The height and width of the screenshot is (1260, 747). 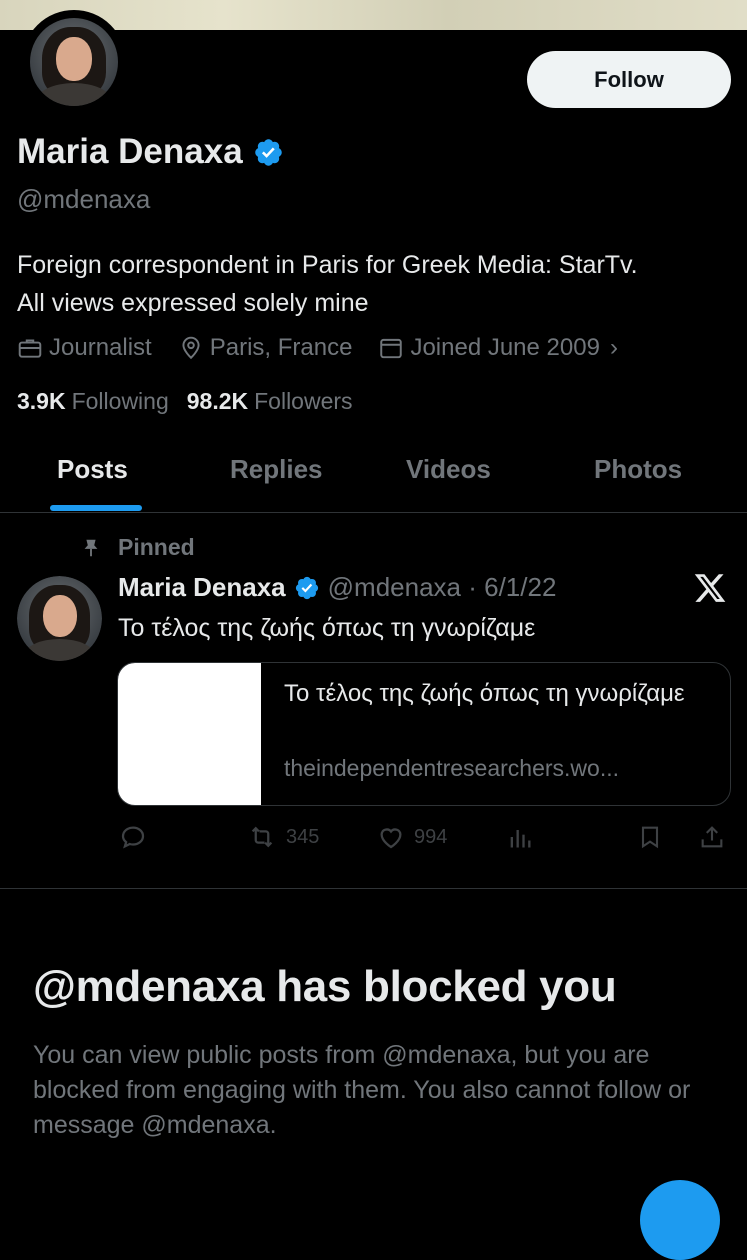 What do you see at coordinates (442, 587) in the screenshot?
I see `post-handle-date: @mdenaxa · 6/1/22` at bounding box center [442, 587].